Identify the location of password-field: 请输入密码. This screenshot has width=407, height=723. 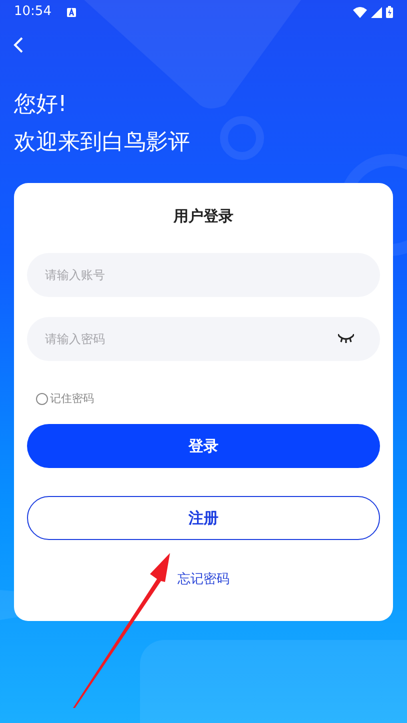
(203, 338).